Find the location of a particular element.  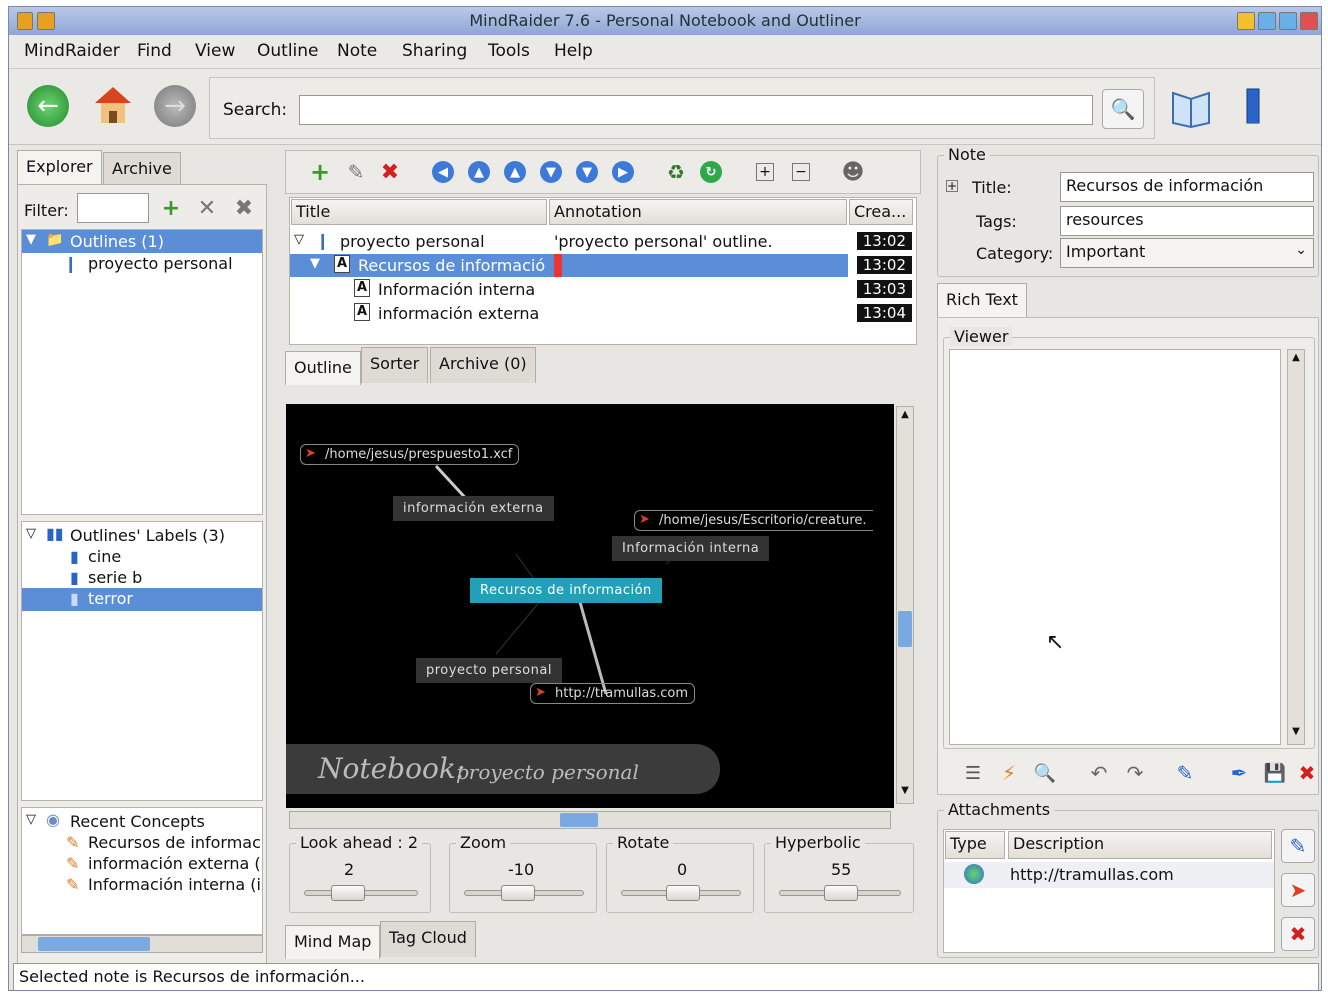

lightning-icon: ⚡ is located at coordinates (1009, 773).